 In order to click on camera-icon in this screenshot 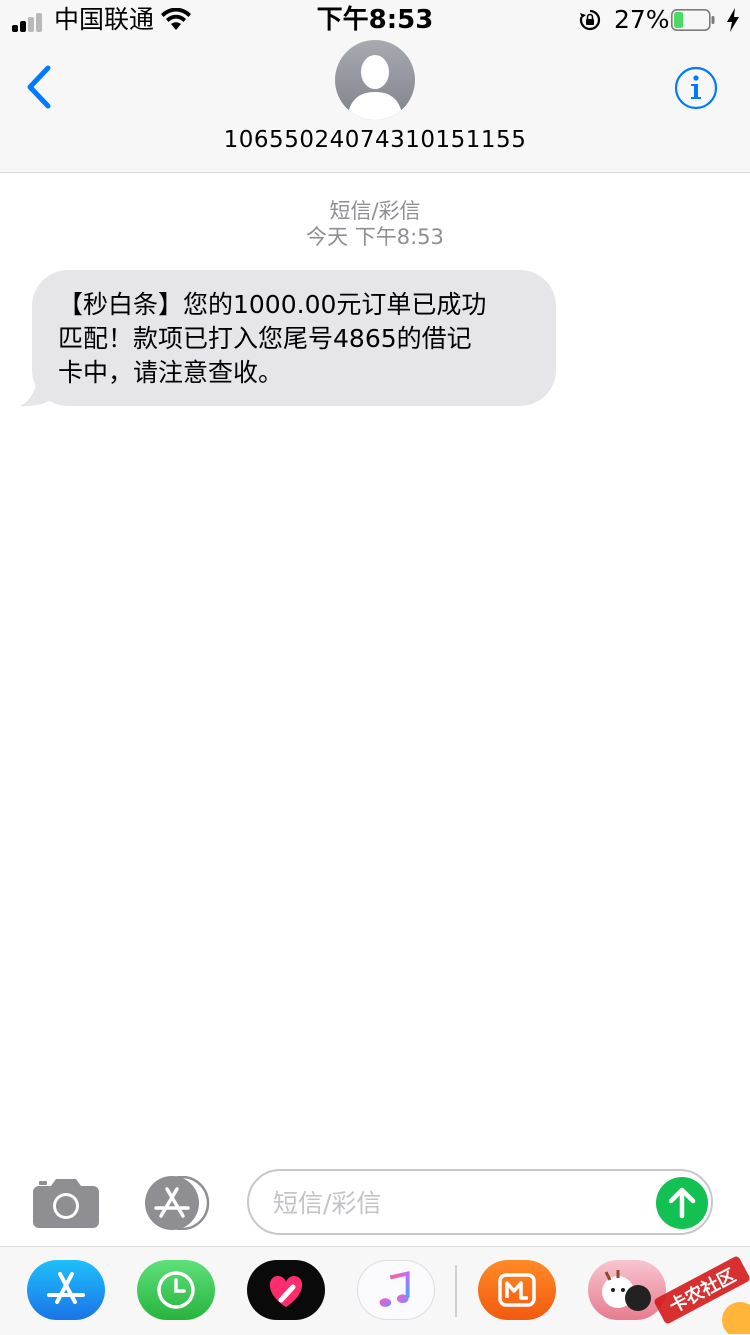, I will do `click(66, 1202)`.